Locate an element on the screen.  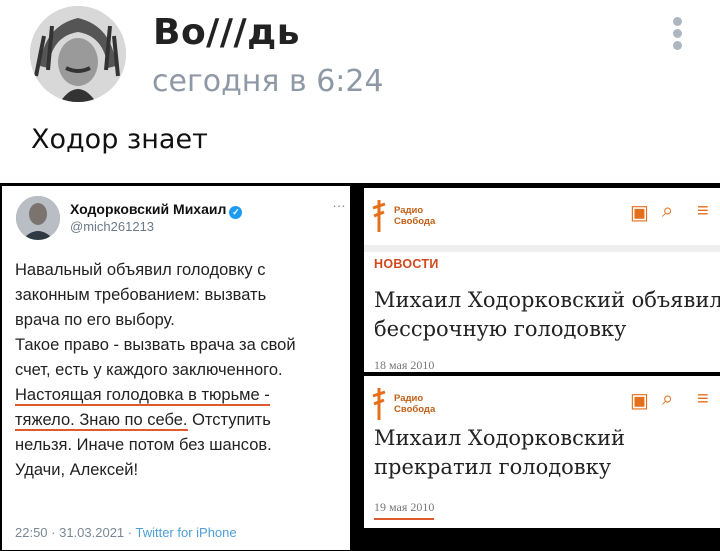
headline-line: Михаил Ходорковский объявил is located at coordinates (547, 300).